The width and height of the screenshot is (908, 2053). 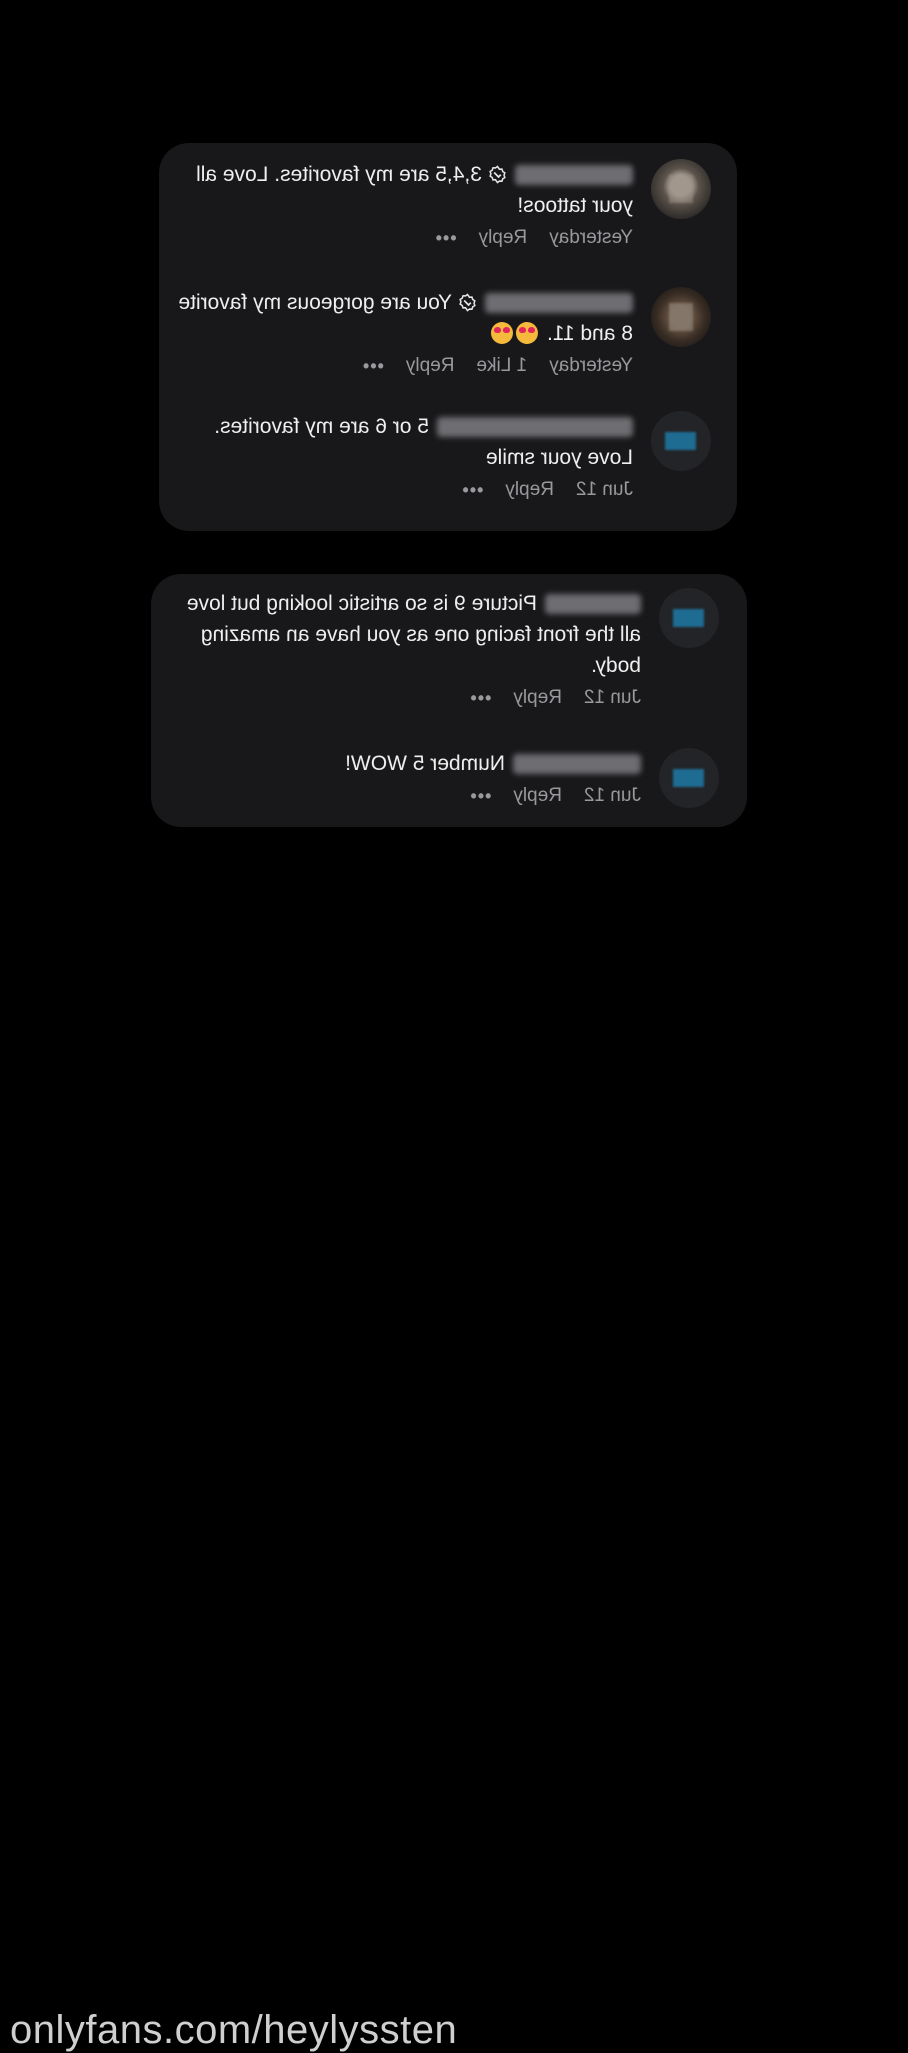 What do you see at coordinates (425, 763) in the screenshot?
I see `comment-message: Number 5 WOW!` at bounding box center [425, 763].